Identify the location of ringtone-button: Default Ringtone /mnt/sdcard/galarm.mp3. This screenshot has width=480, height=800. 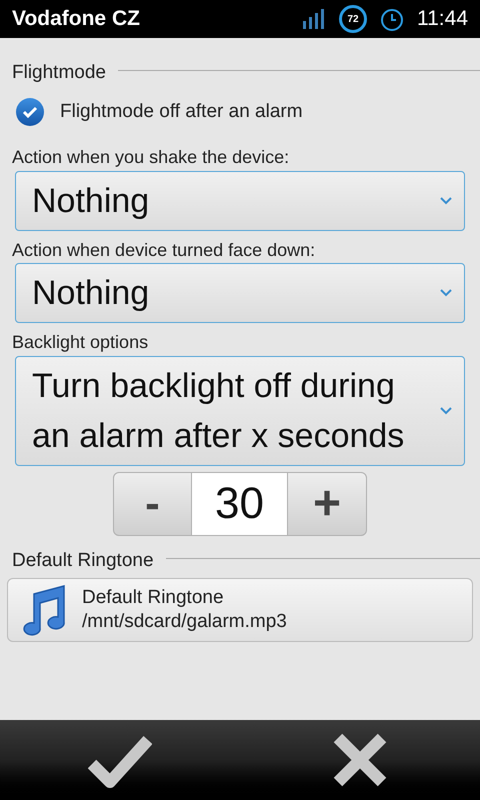
(240, 610).